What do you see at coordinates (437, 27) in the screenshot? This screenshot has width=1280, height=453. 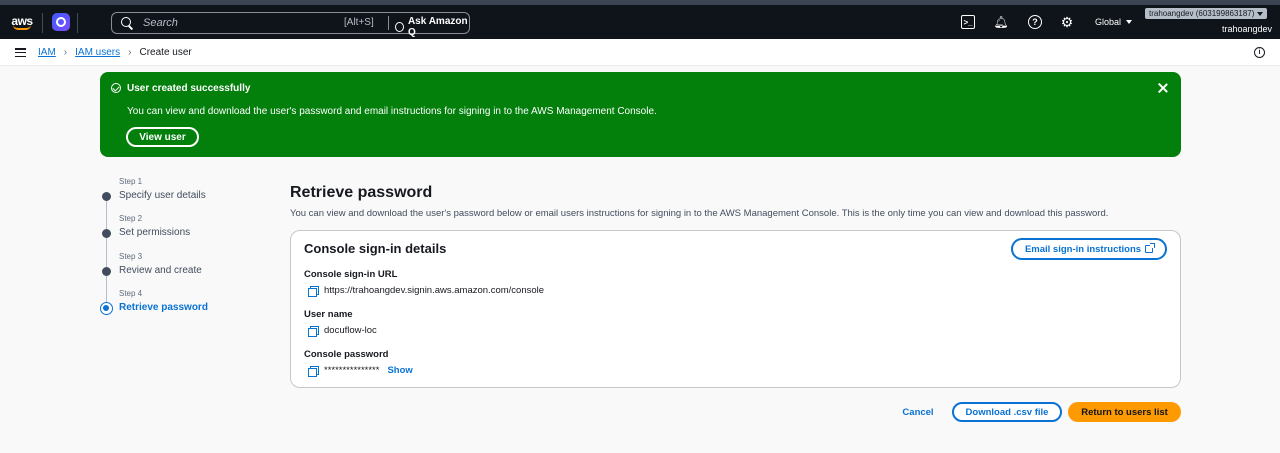 I see `ask-amazon-q-label: Ask Amazon Q` at bounding box center [437, 27].